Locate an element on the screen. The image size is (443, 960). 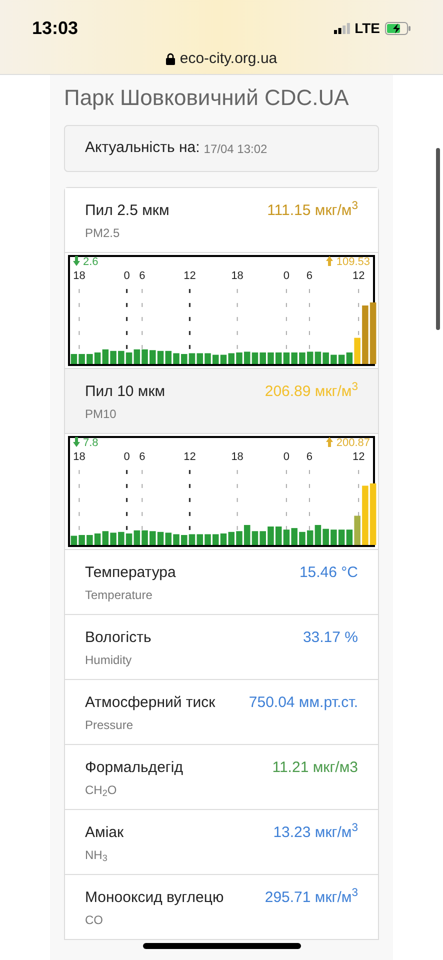
measurement-value: 13.23 мкг/м$^{3}$ is located at coordinates (315, 833).